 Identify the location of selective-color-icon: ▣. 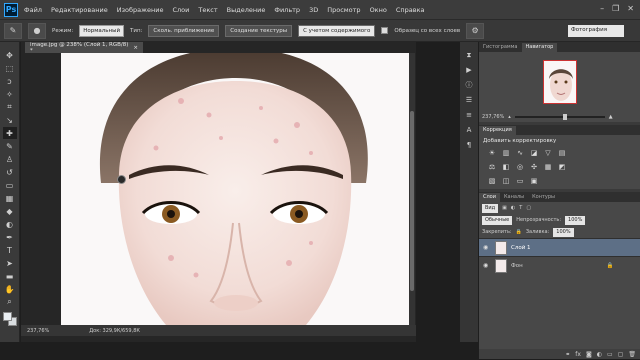
(534, 181).